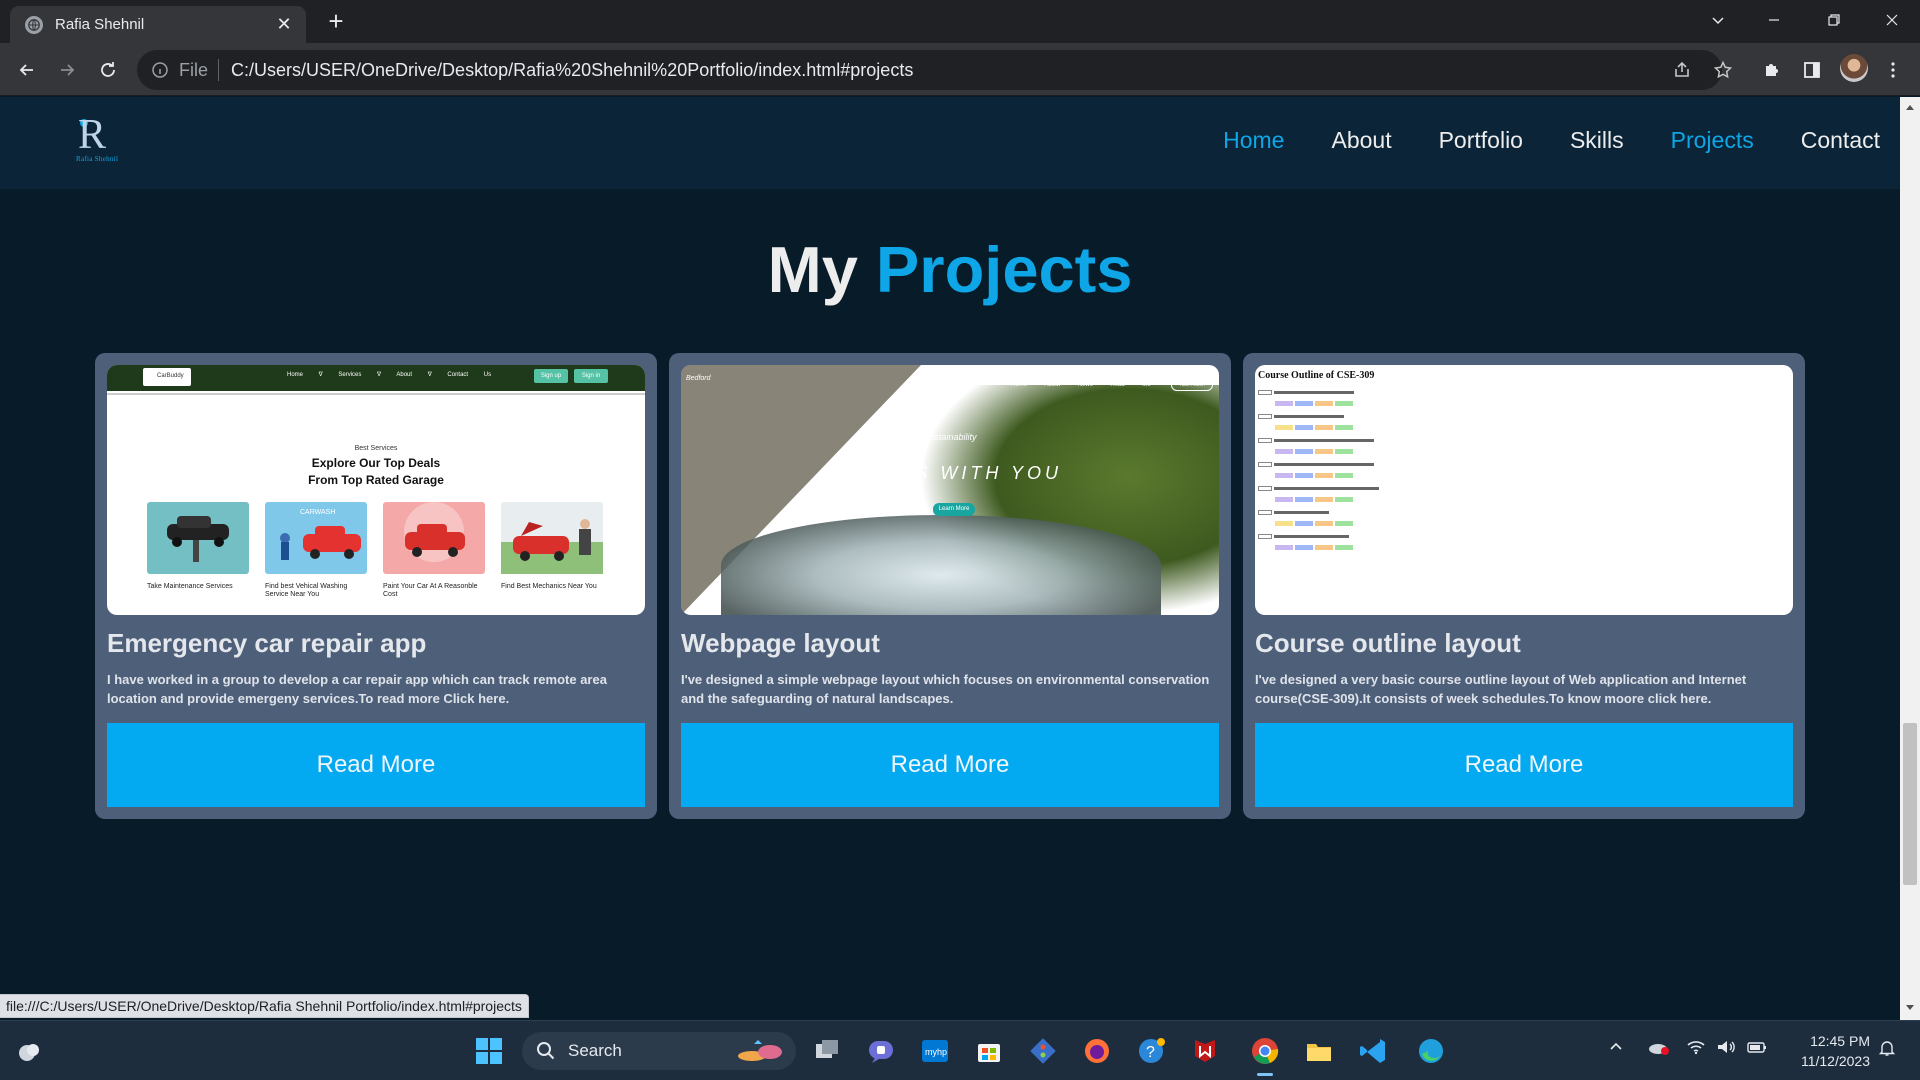 The height and width of the screenshot is (1080, 1920). Describe the element at coordinates (1316, 375) in the screenshot. I see `thumb-heading: Course Outline of CSE-309` at that location.